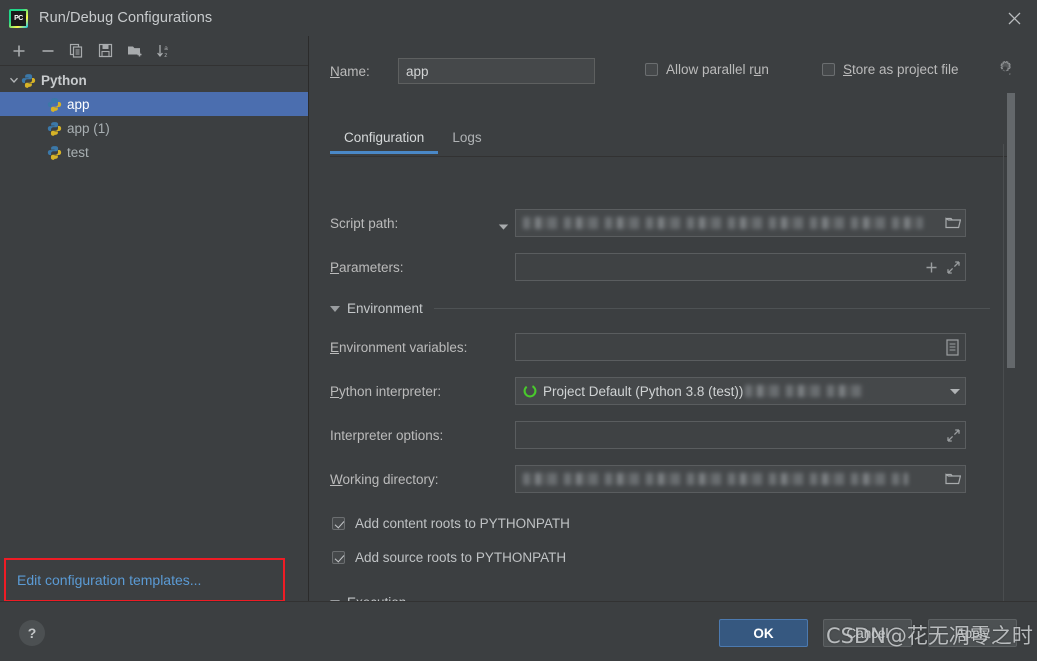 This screenshot has width=1037, height=661. What do you see at coordinates (805, 391) in the screenshot?
I see `python-interpreter-value-redacted` at bounding box center [805, 391].